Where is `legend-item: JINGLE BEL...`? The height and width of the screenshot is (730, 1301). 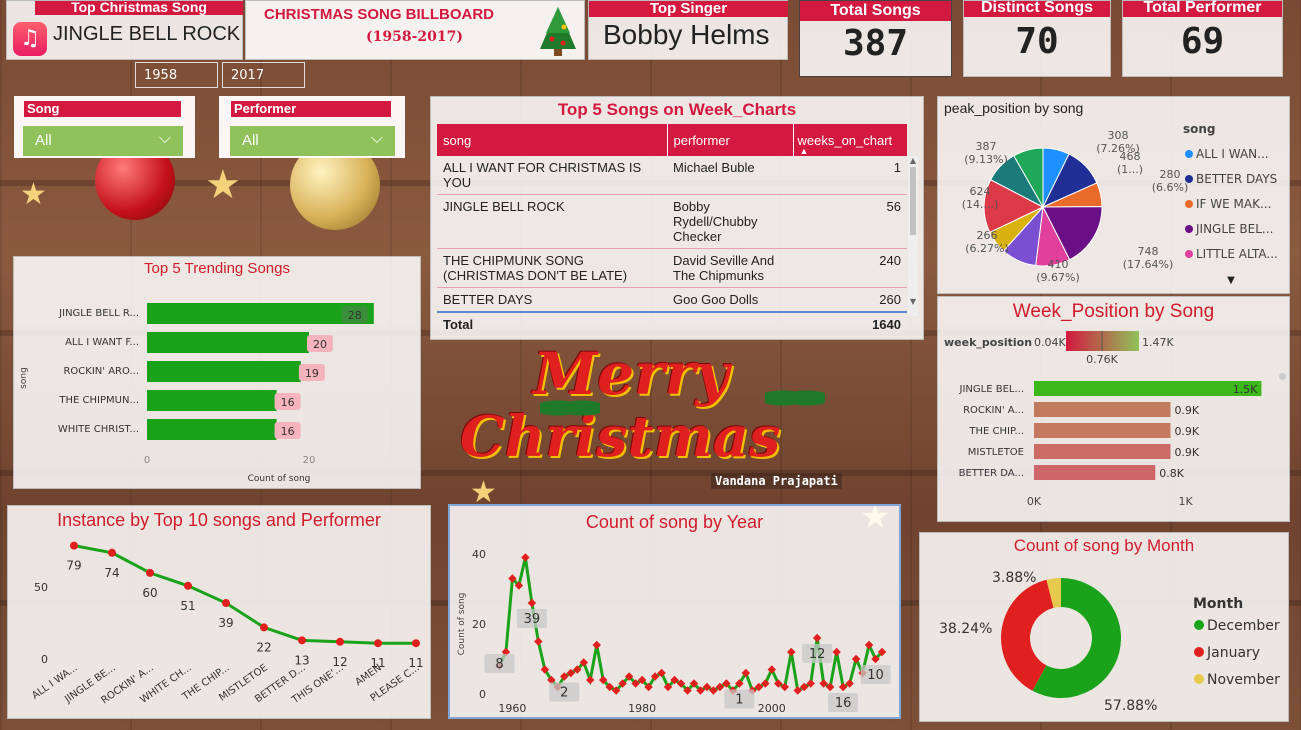 legend-item: JINGLE BEL... is located at coordinates (1234, 229).